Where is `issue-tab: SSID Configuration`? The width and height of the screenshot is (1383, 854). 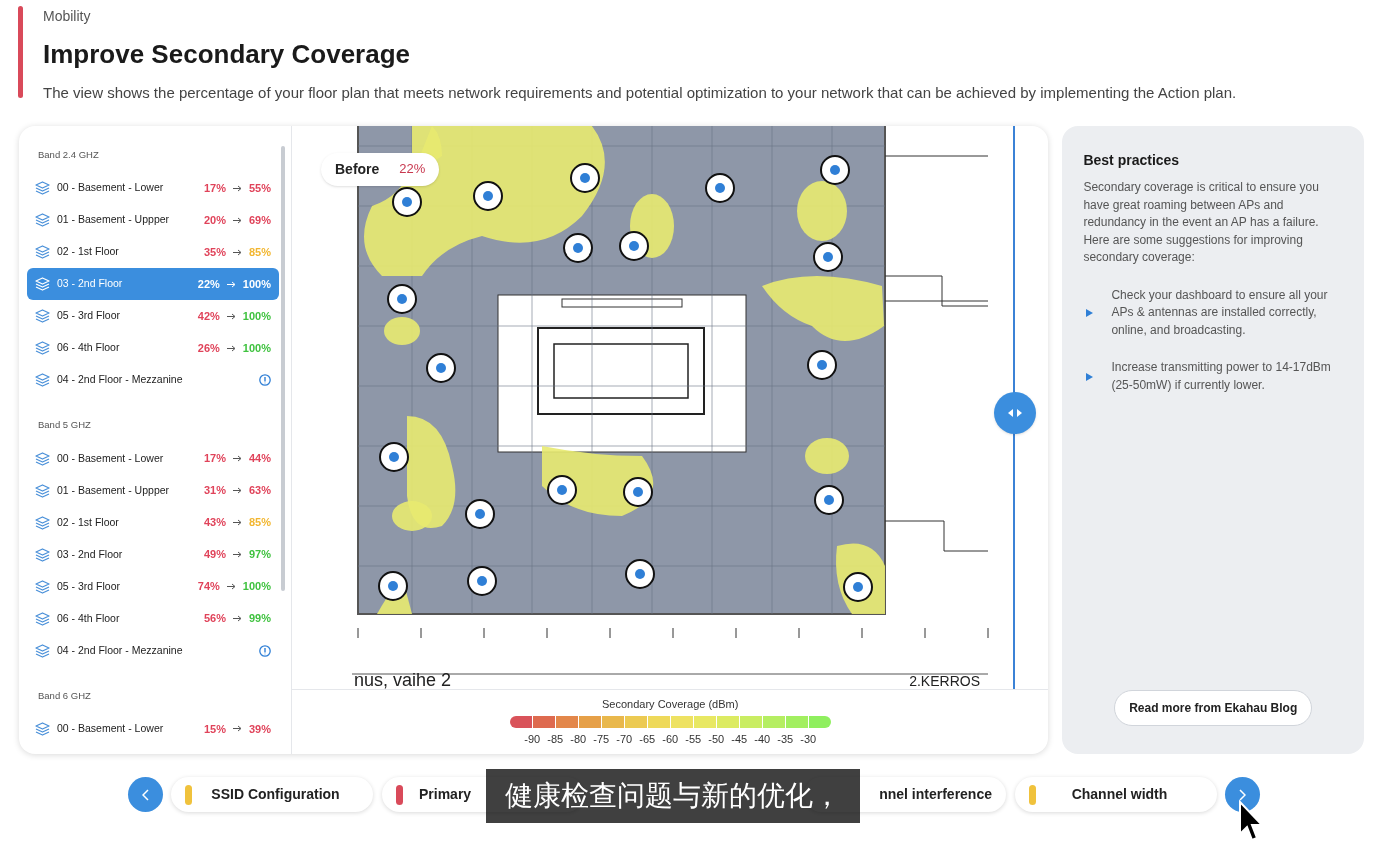 issue-tab: SSID Configuration is located at coordinates (272, 794).